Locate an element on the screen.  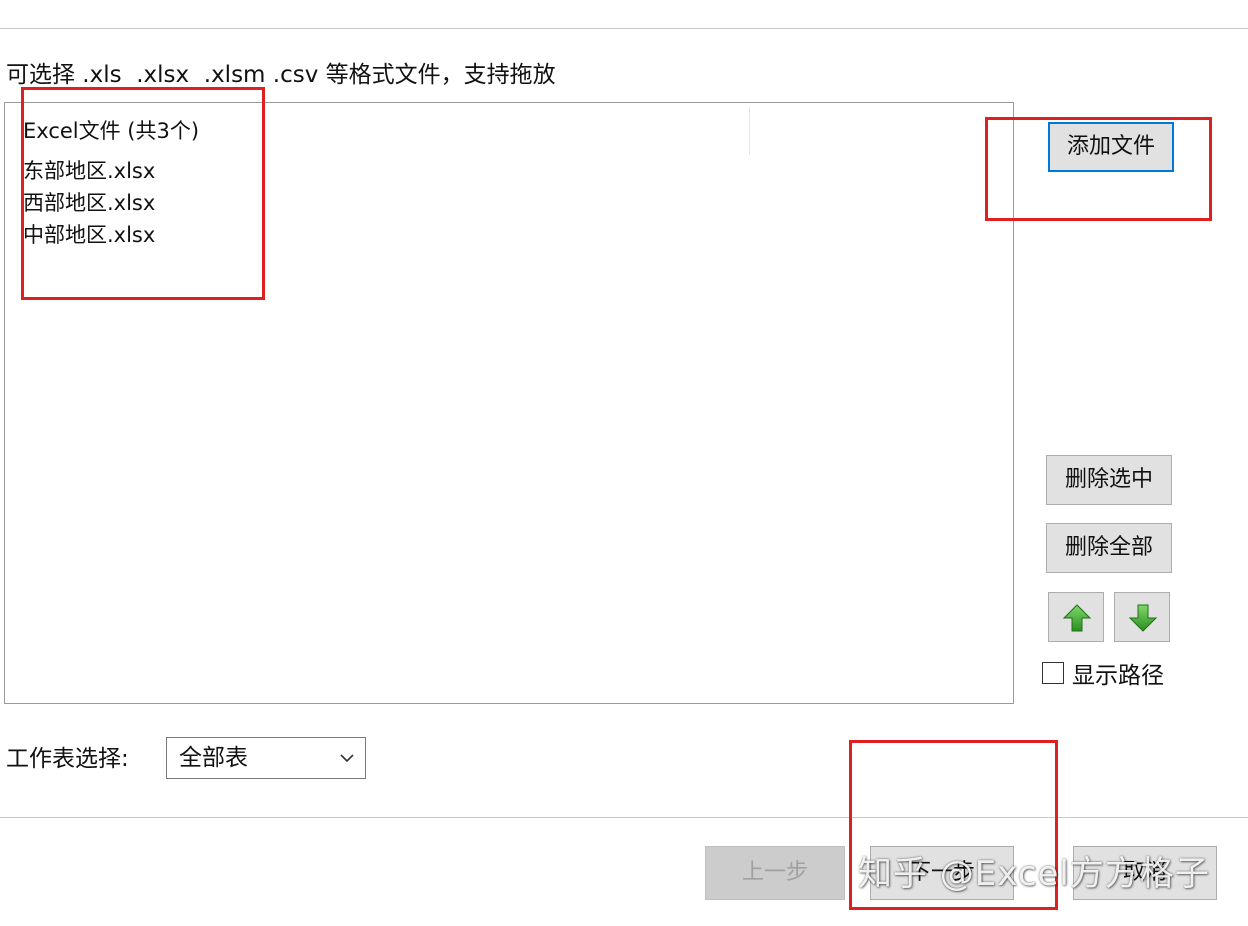
delete-selected-button: 删除选中 is located at coordinates (1109, 480).